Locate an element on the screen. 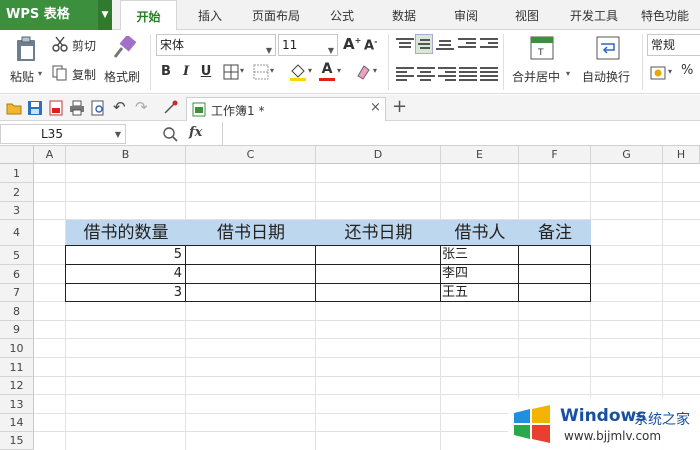 This screenshot has height=450, width=700. row-header-12: 12 is located at coordinates (17, 386).